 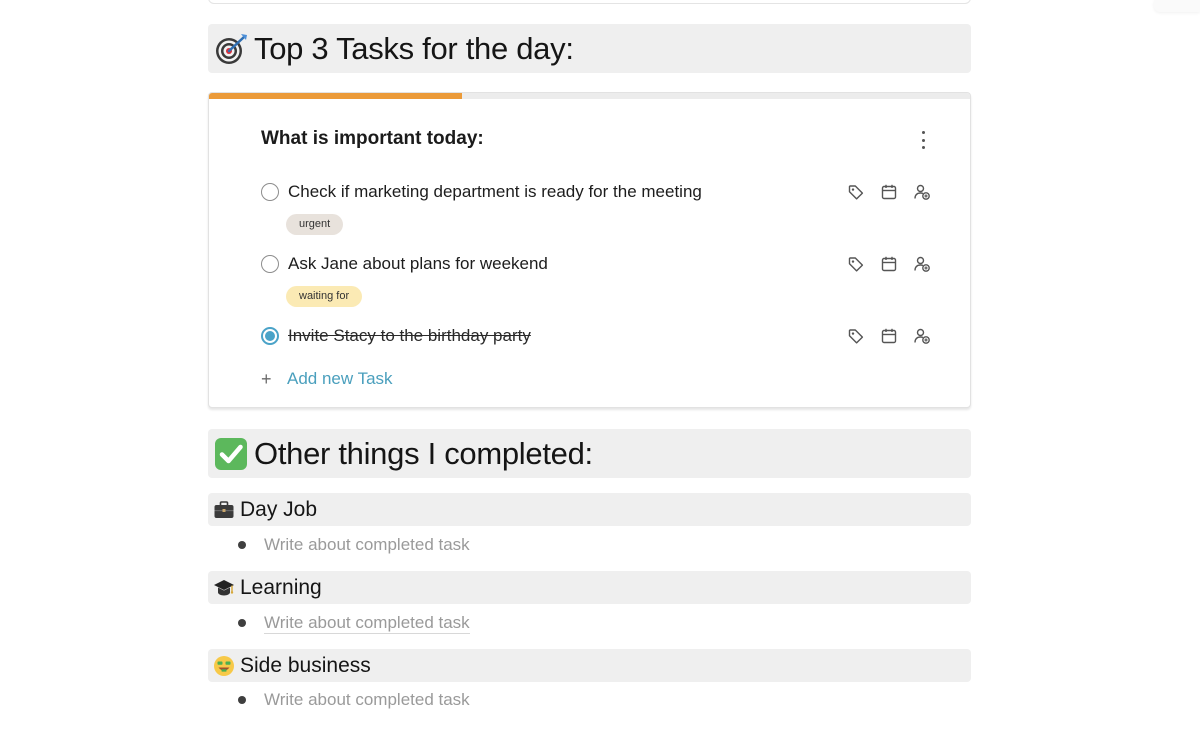 I want to click on graduation-cap-icon, so click(x=224, y=588).